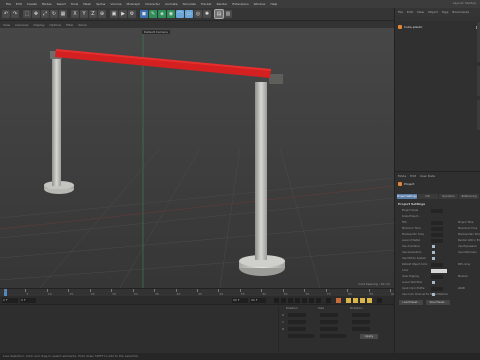 The image size is (480, 360). What do you see at coordinates (100, 4) in the screenshot?
I see `menu-spline: Spline` at bounding box center [100, 4].